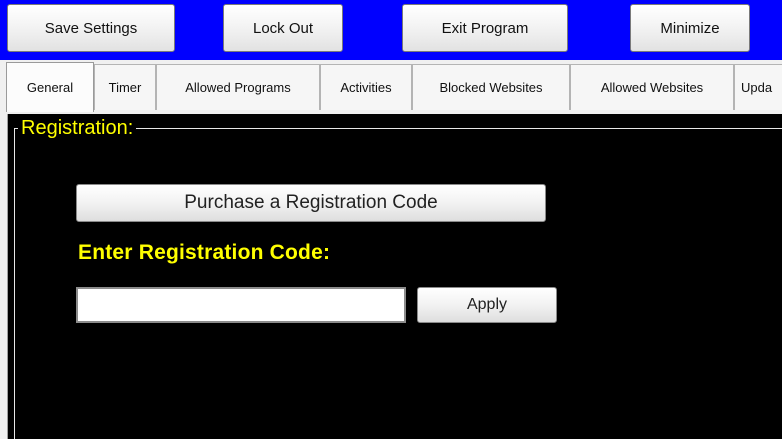 The height and width of the screenshot is (439, 782). What do you see at coordinates (758, 87) in the screenshot?
I see `tab-updates: Upda` at bounding box center [758, 87].